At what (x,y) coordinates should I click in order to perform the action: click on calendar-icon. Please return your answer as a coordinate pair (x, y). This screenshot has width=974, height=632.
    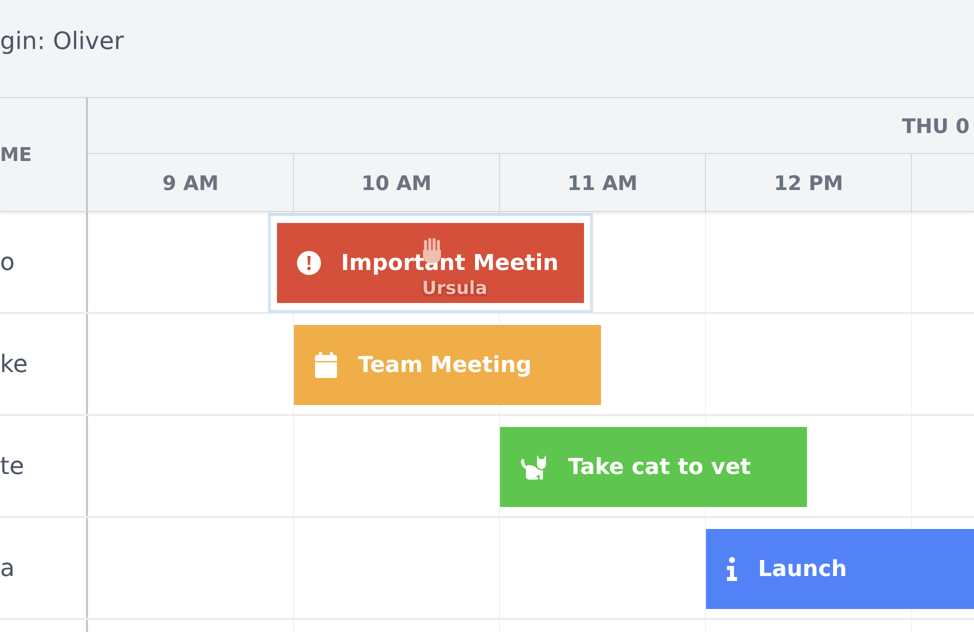
    Looking at the image, I should click on (326, 365).